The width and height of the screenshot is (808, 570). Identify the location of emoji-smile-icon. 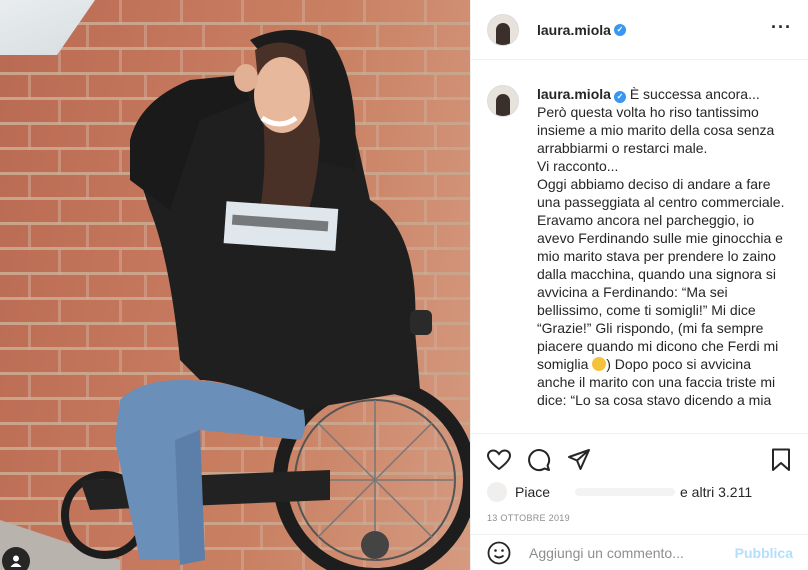
(499, 553).